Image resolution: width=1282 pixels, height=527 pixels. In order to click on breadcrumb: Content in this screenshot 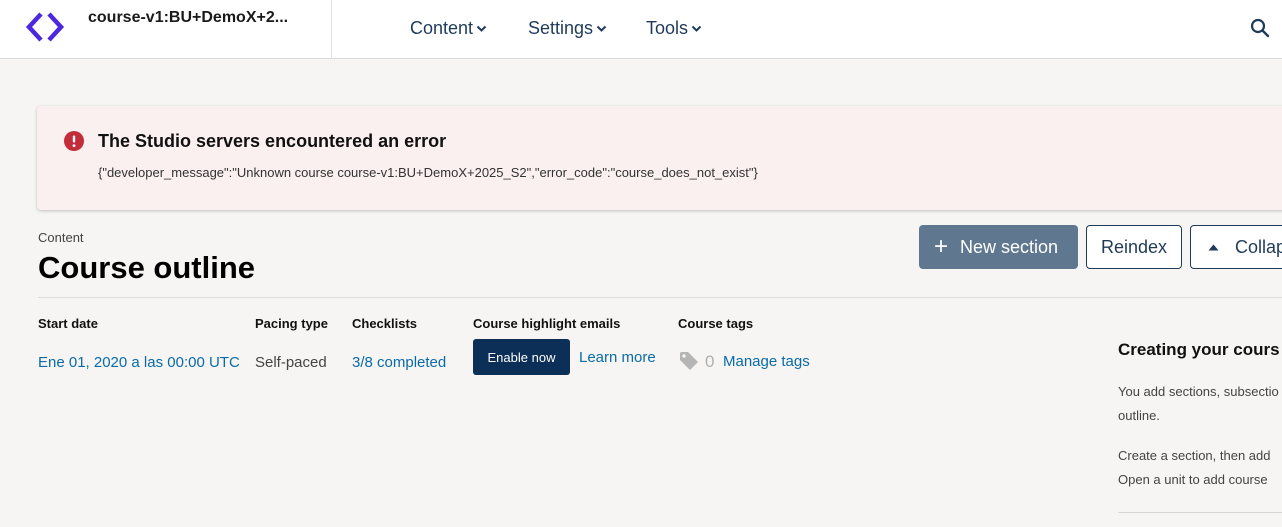, I will do `click(61, 237)`.